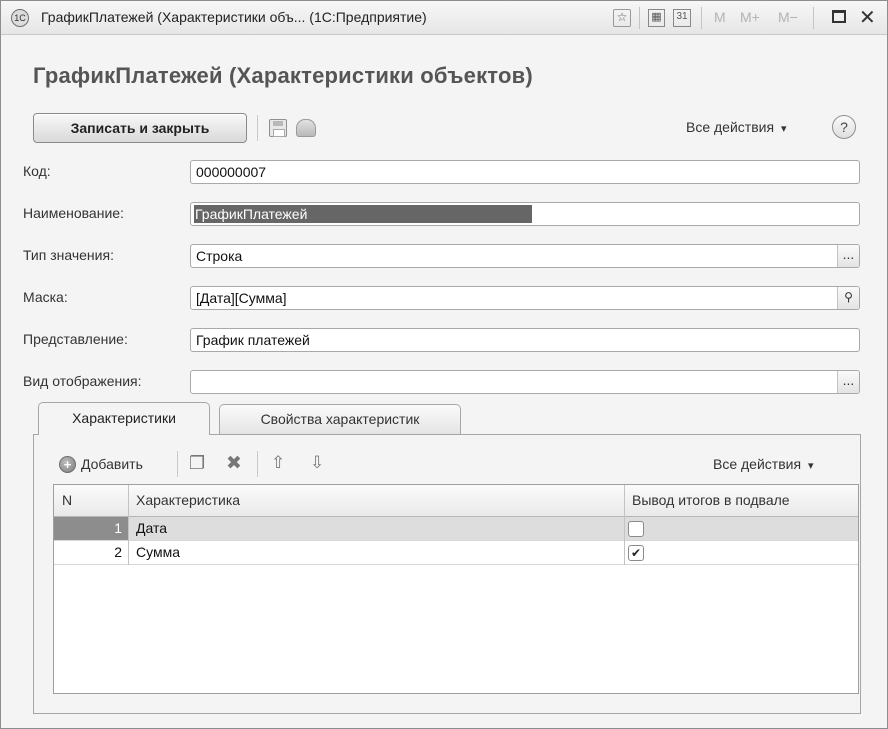 This screenshot has width=888, height=729. I want to click on footer-total-checkbox, so click(636, 529).